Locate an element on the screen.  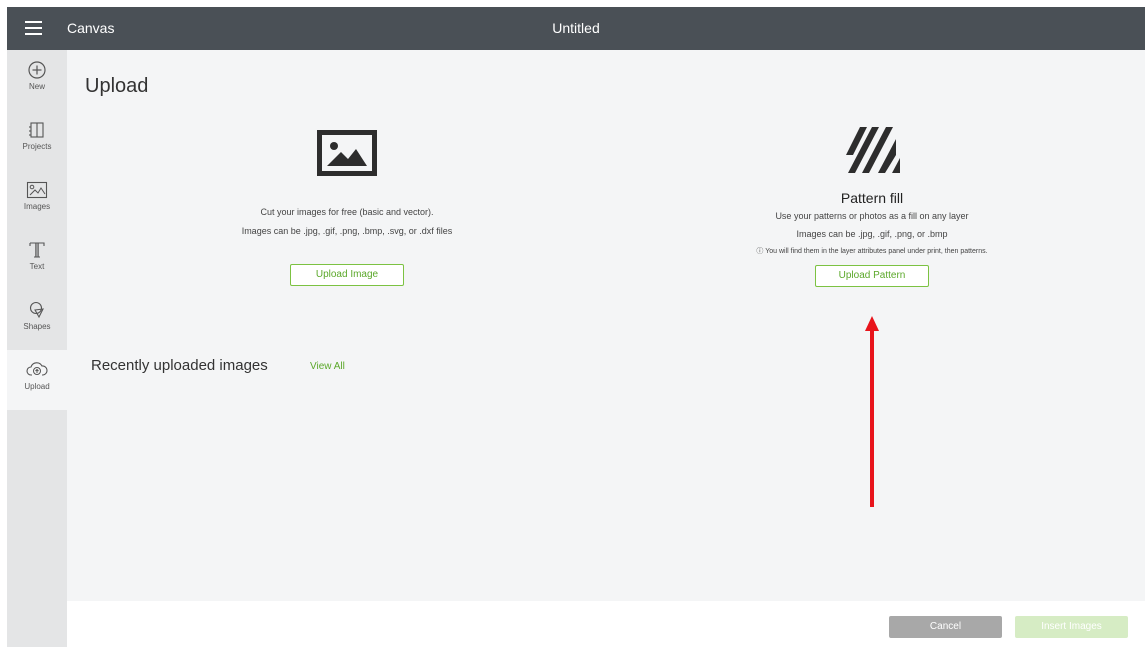
sidebar-item-label: Images is located at coordinates (37, 206).